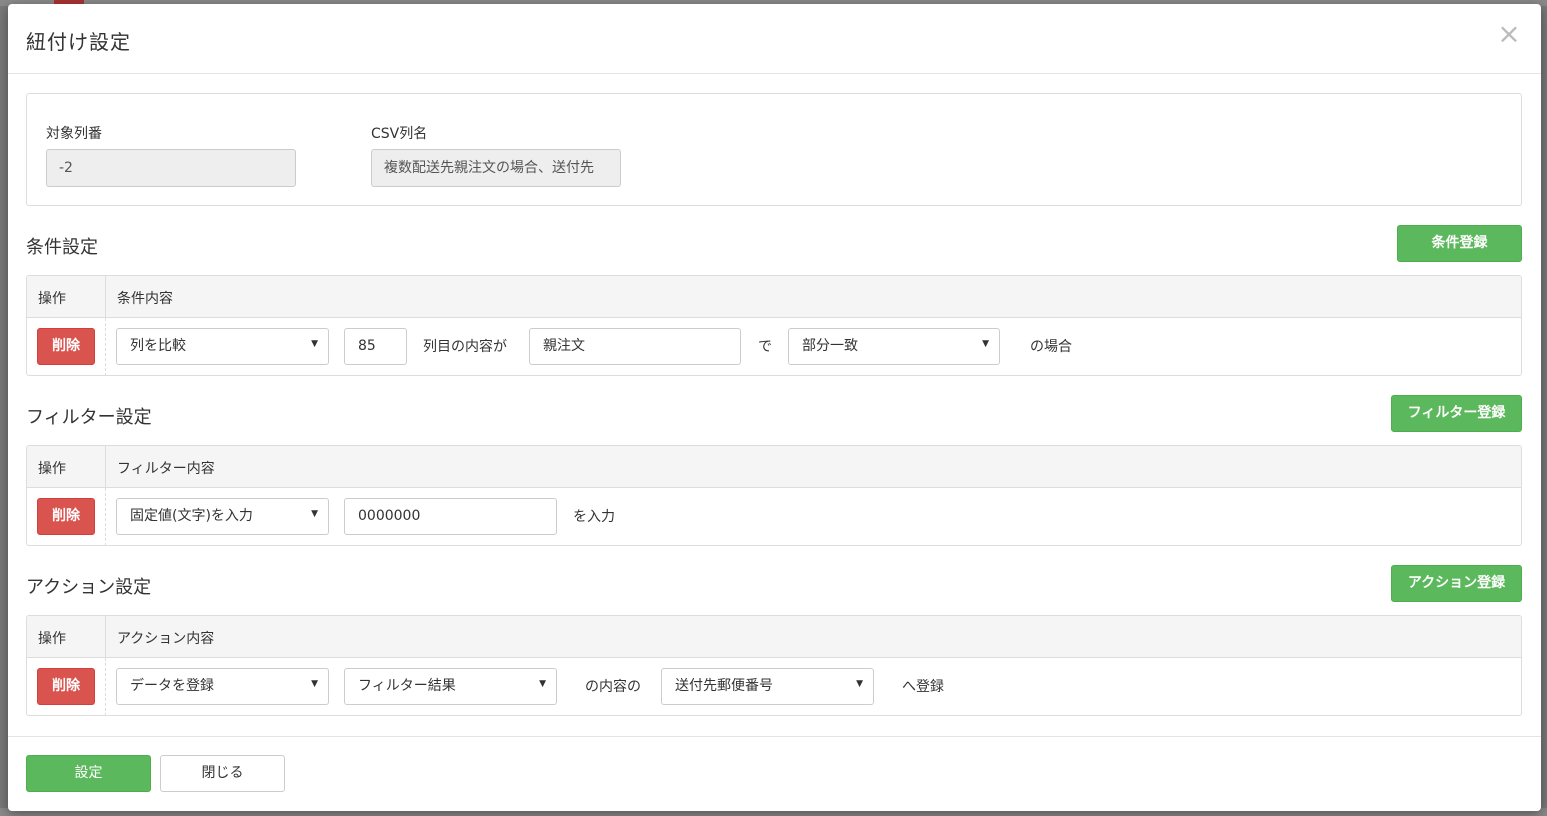 This screenshot has width=1547, height=816. I want to click on column-number-label: 対象列番, so click(74, 134).